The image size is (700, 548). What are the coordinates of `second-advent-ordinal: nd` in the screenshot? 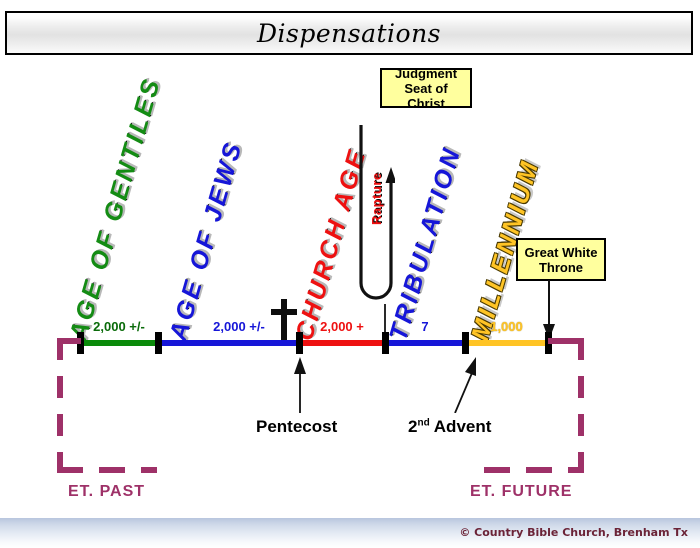 It's located at (423, 423).